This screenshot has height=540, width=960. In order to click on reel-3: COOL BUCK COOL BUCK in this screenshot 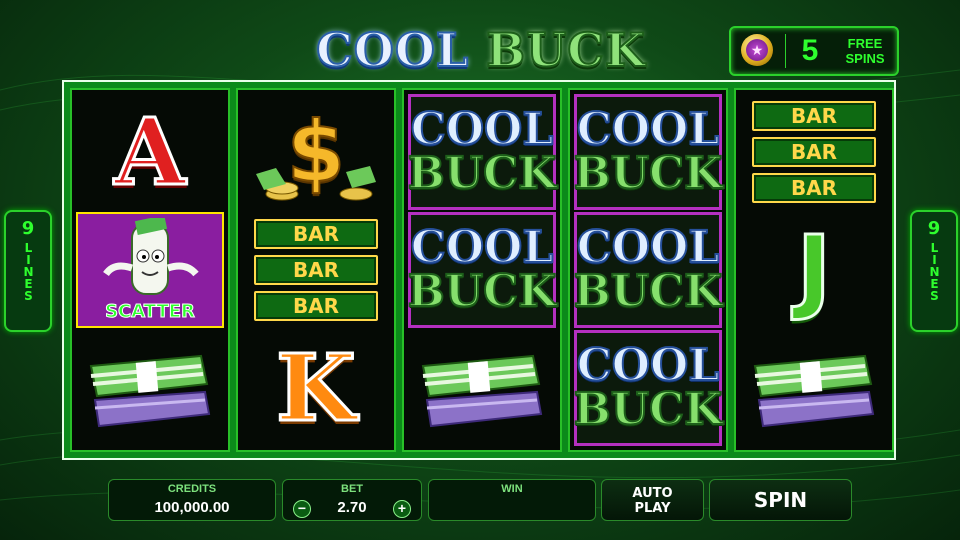, I will do `click(482, 270)`.